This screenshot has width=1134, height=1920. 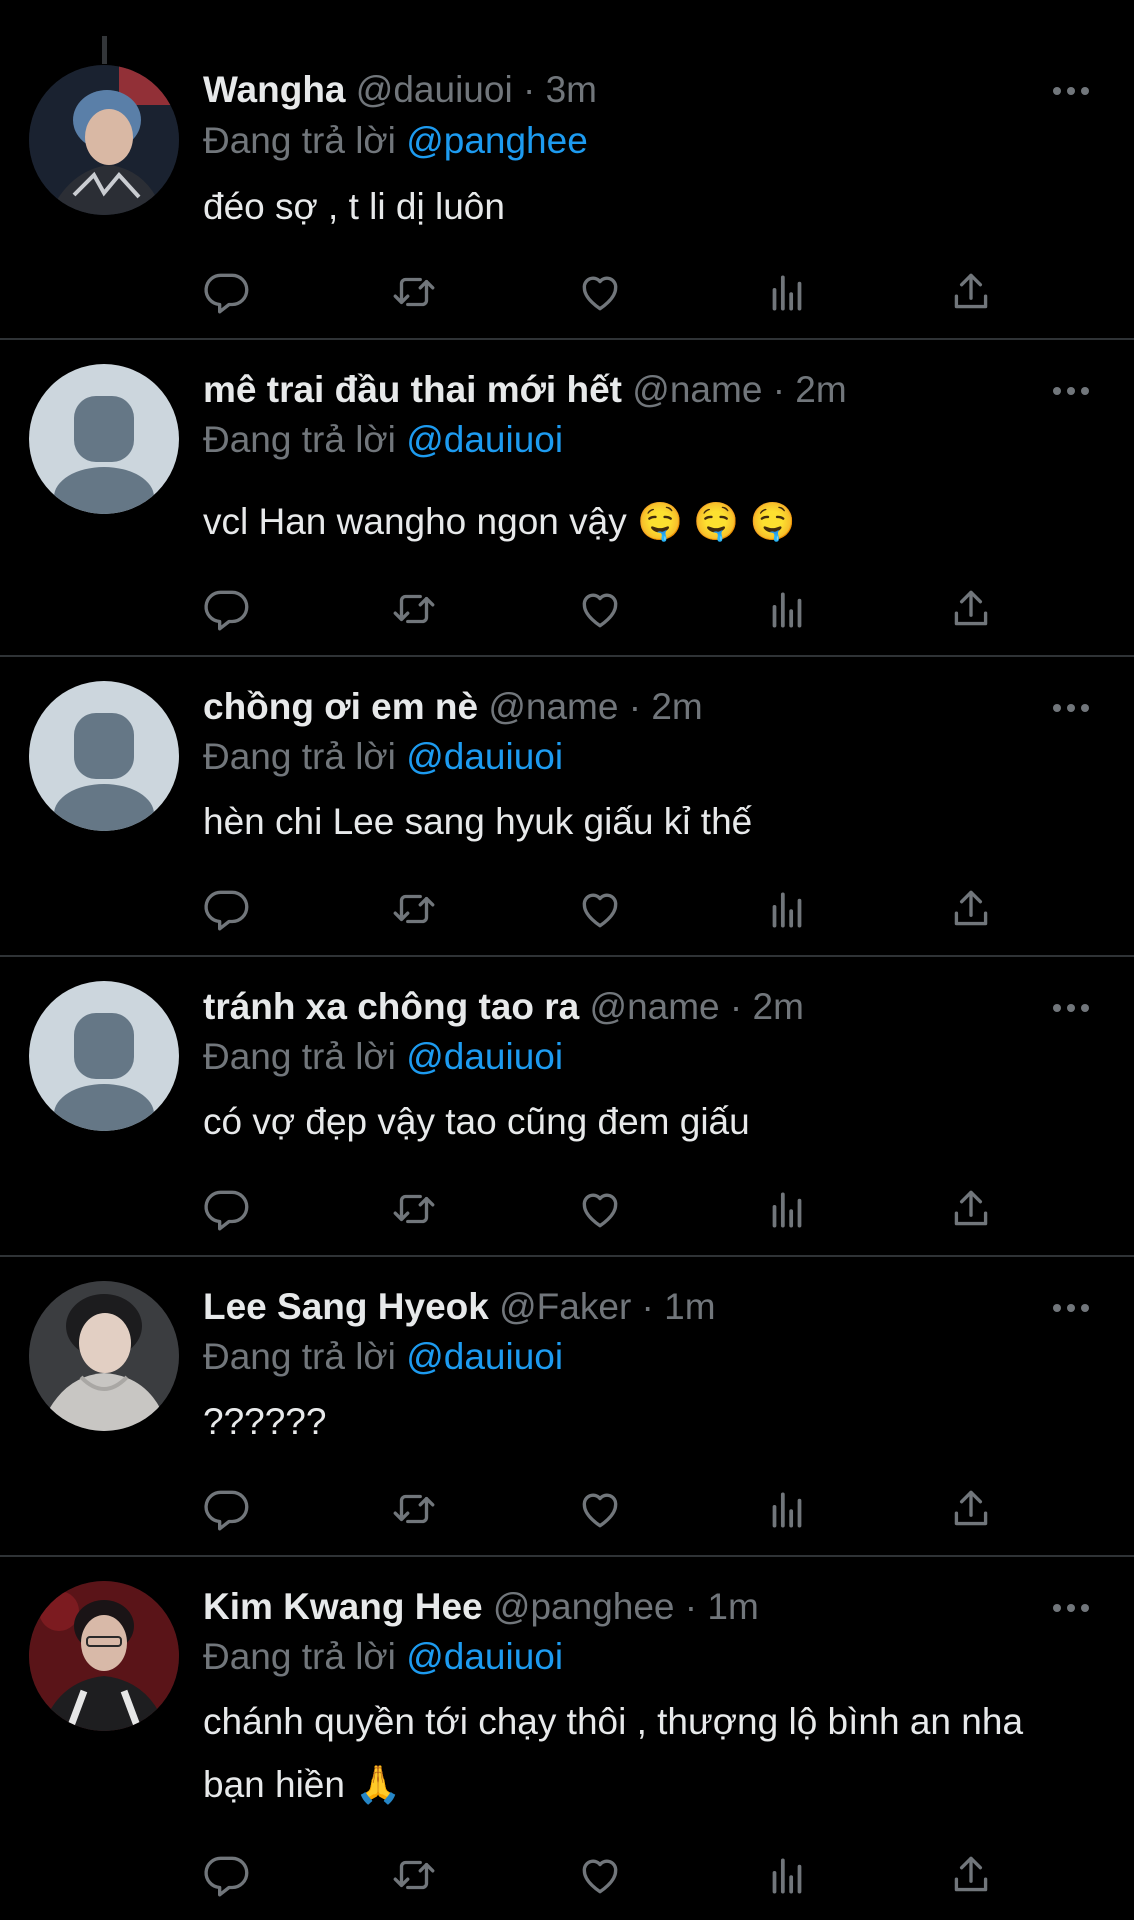 I want to click on user-handle: @dauiuoi, so click(x=434, y=89).